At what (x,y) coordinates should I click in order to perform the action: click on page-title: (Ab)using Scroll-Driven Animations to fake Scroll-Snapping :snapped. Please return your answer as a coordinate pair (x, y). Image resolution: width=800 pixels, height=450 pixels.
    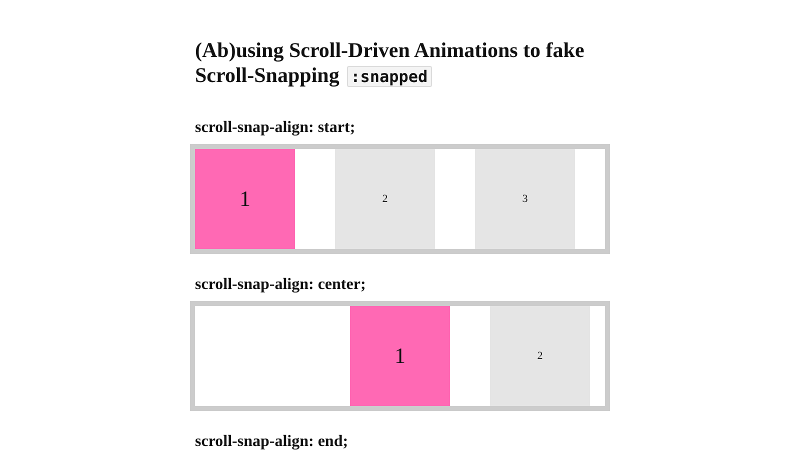
    Looking at the image, I should click on (390, 63).